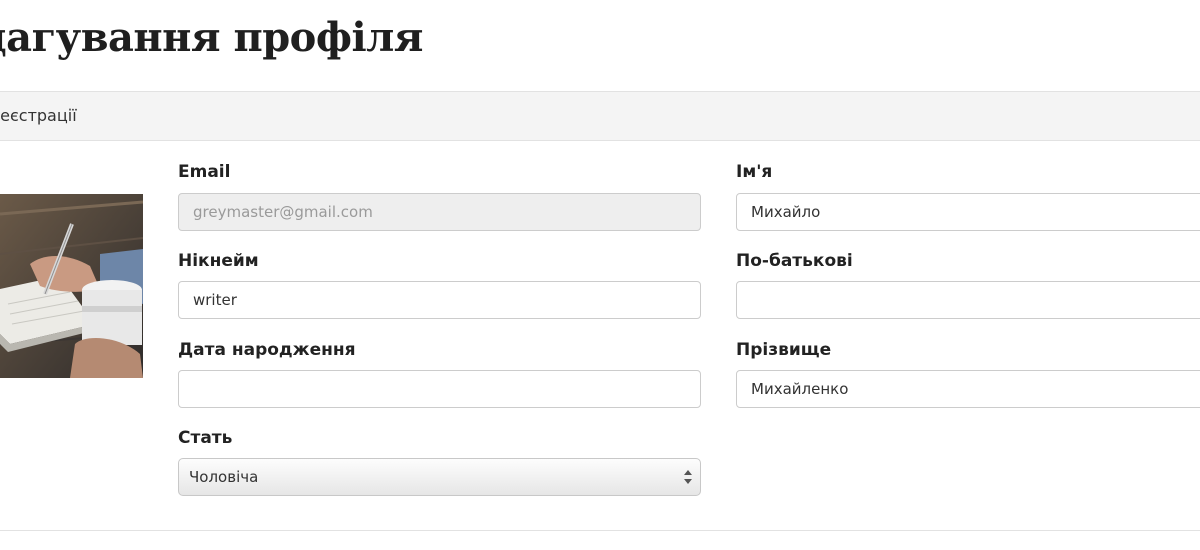 The height and width of the screenshot is (550, 1200). What do you see at coordinates (784, 350) in the screenshot?
I see `last-name-label: Прізвище` at bounding box center [784, 350].